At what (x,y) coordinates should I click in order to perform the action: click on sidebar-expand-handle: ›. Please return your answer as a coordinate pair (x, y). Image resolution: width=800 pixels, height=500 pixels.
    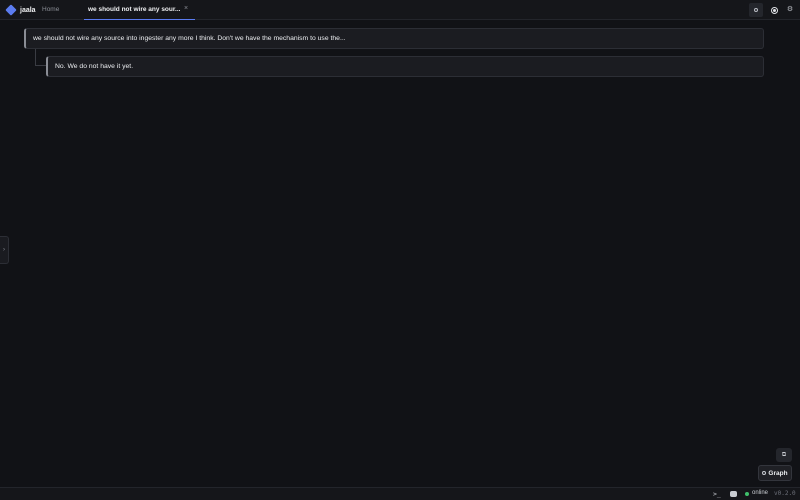
    Looking at the image, I should click on (4, 250).